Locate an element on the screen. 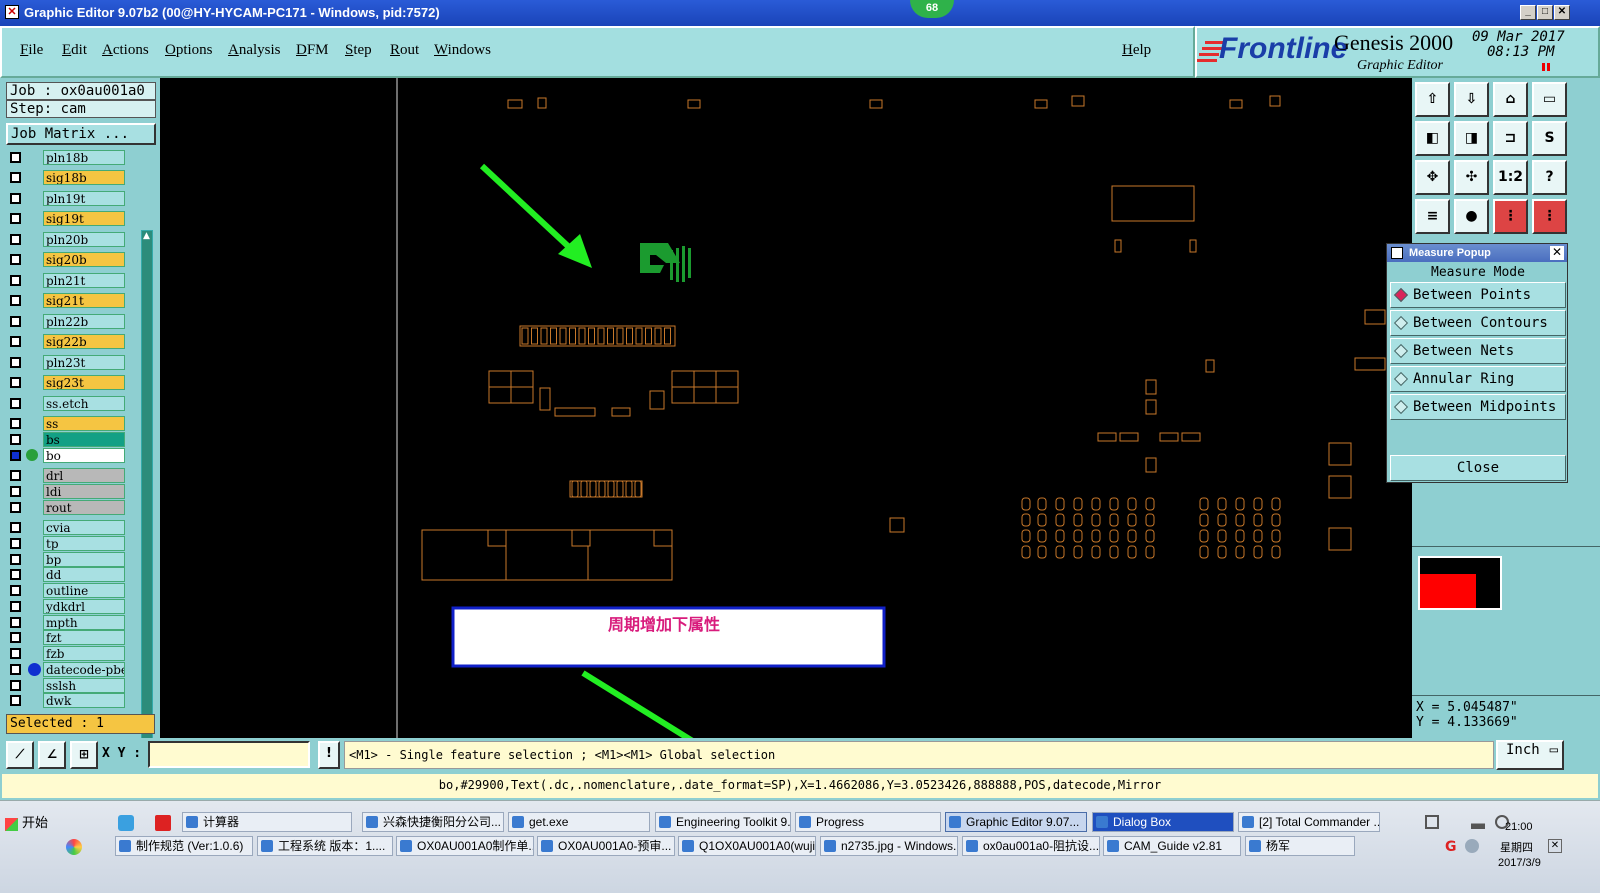 The height and width of the screenshot is (893, 1600). fit-icon: ⊐ is located at coordinates (1510, 138).